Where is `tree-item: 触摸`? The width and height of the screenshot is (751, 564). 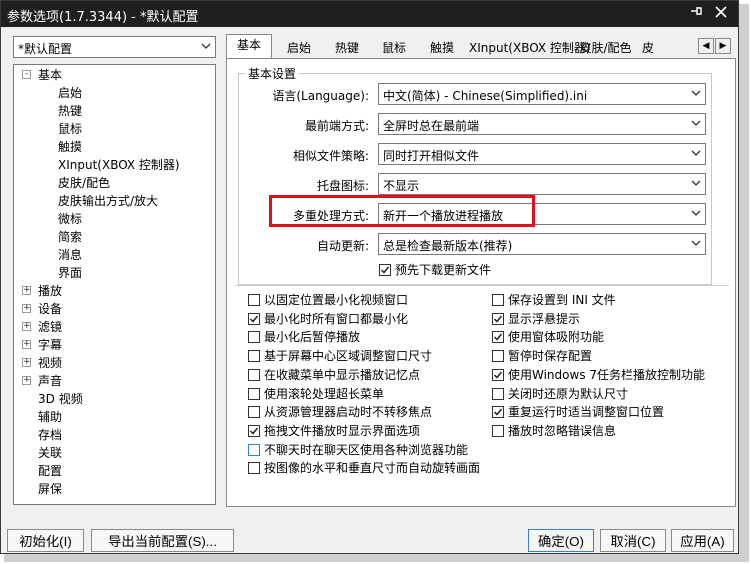 tree-item: 触摸 is located at coordinates (70, 147).